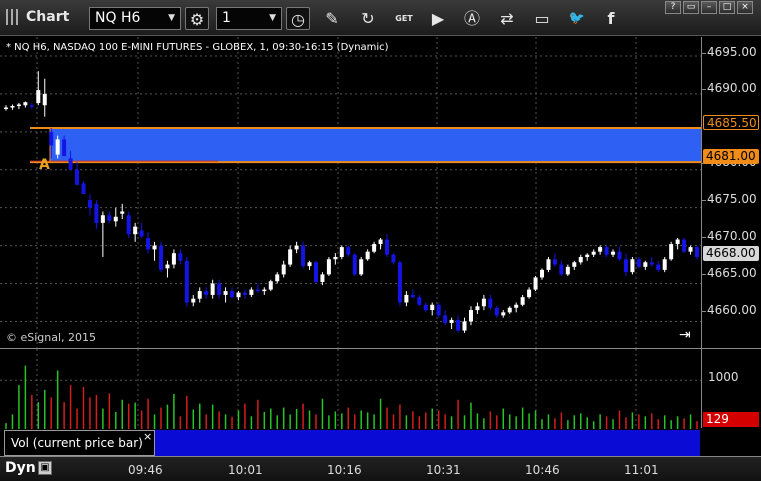 The height and width of the screenshot is (481, 761). Describe the element at coordinates (641, 470) in the screenshot. I see `time-tick-label: 11:01` at that location.